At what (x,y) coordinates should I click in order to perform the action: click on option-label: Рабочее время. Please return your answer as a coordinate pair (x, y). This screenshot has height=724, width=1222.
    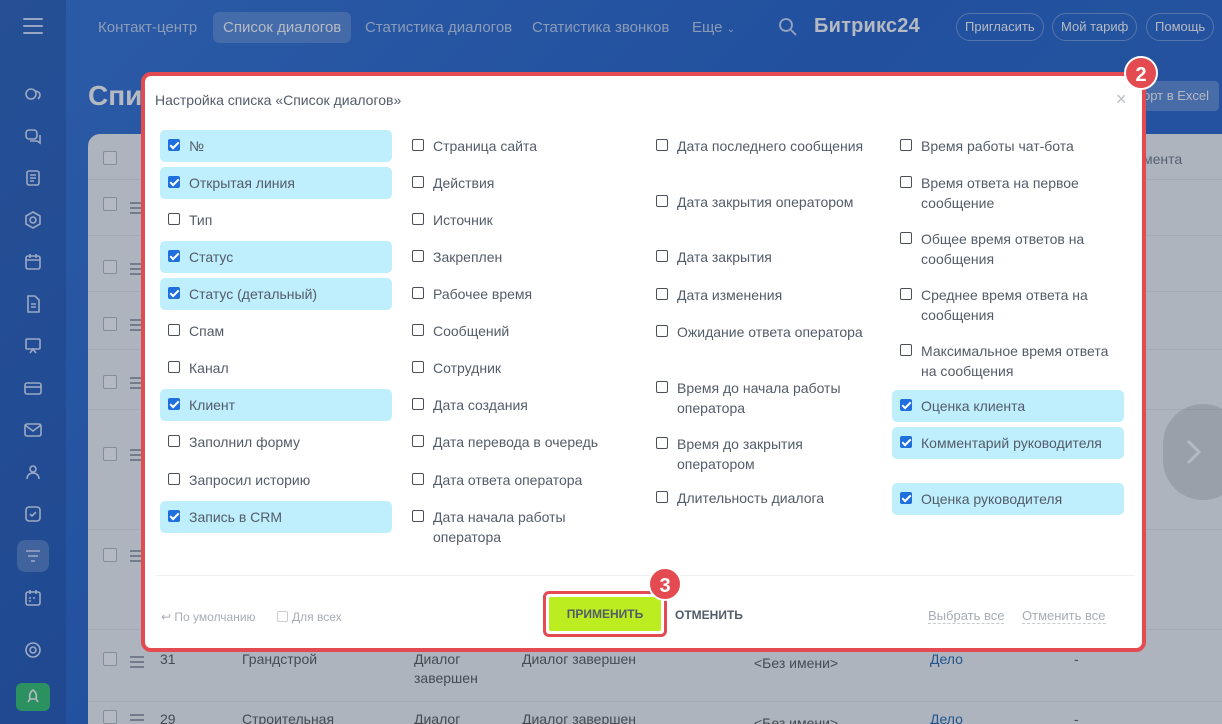
    Looking at the image, I should click on (483, 294).